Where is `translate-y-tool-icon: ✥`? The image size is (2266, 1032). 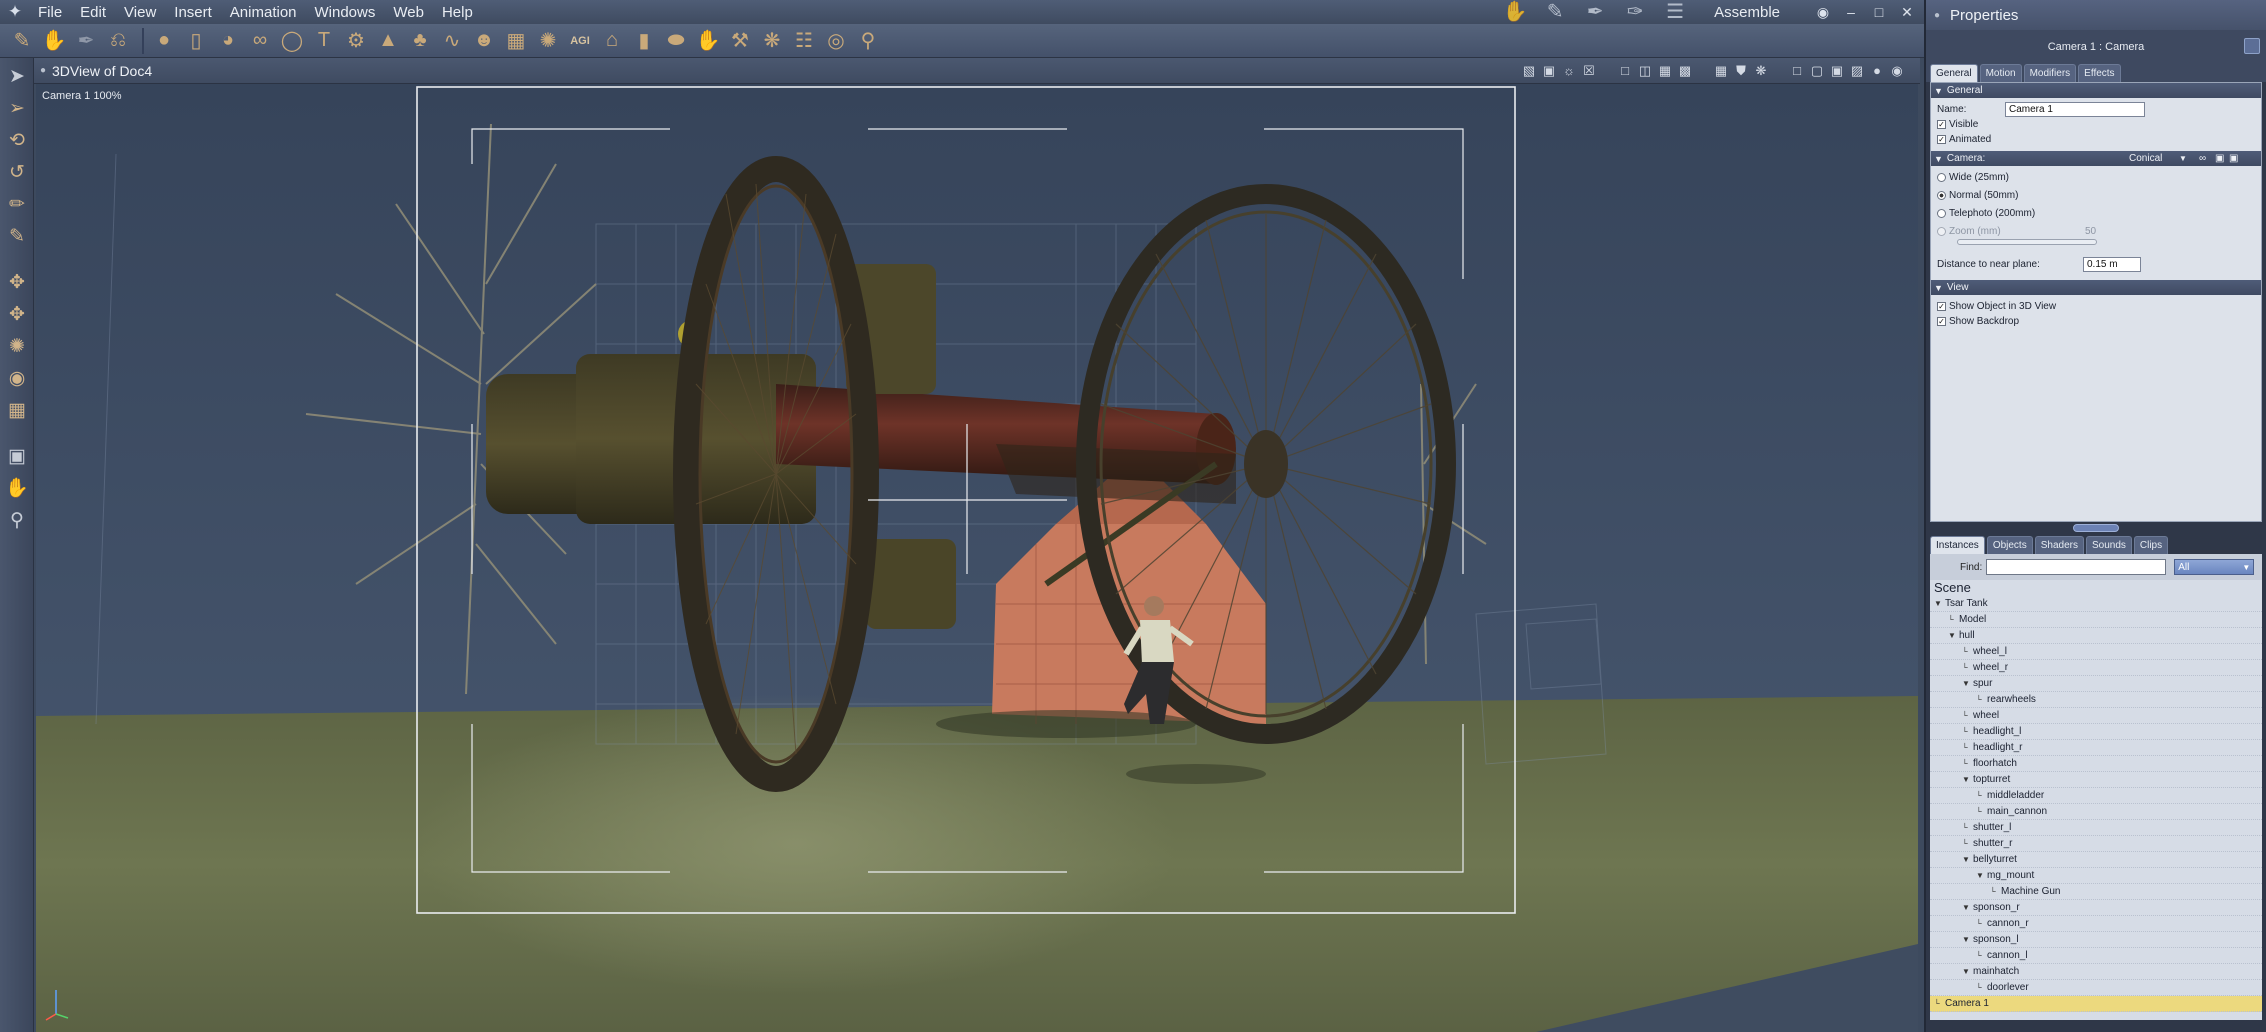 translate-y-tool-icon: ✥ is located at coordinates (17, 314).